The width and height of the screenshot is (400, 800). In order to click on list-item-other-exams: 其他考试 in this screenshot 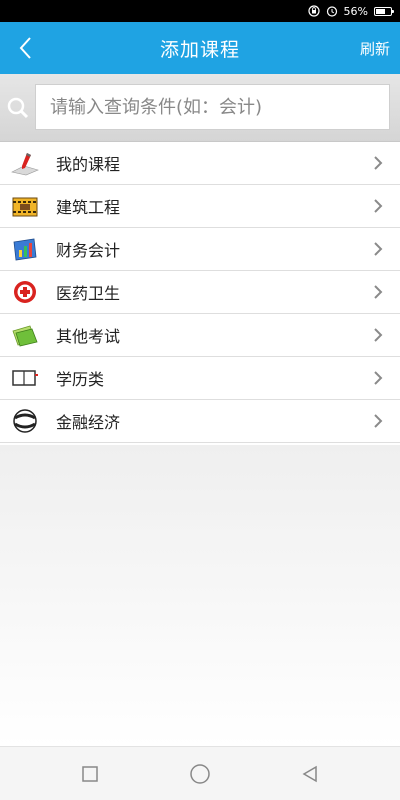, I will do `click(200, 335)`.